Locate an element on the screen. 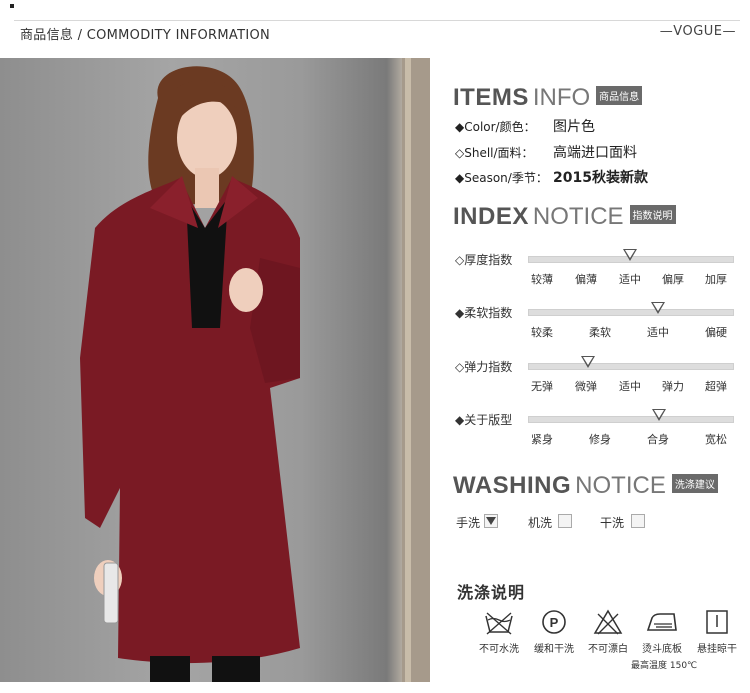  scale-option: 修身 is located at coordinates (600, 439).